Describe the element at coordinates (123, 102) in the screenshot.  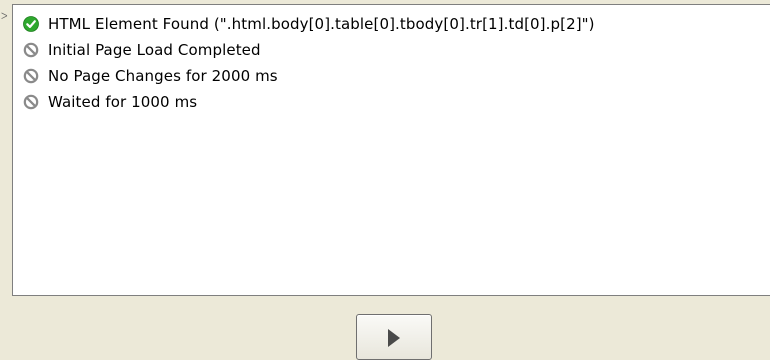
I see `condition-label: Waited for 1000 ms` at that location.